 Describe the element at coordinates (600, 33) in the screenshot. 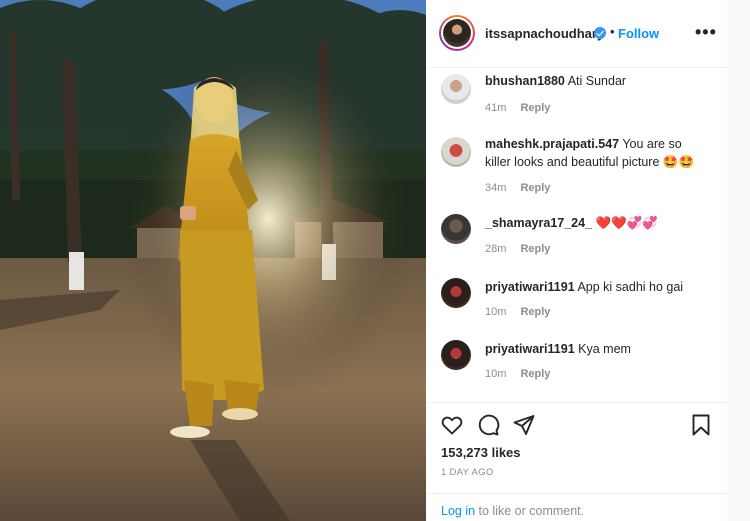

I see `verified-badge-icon` at that location.